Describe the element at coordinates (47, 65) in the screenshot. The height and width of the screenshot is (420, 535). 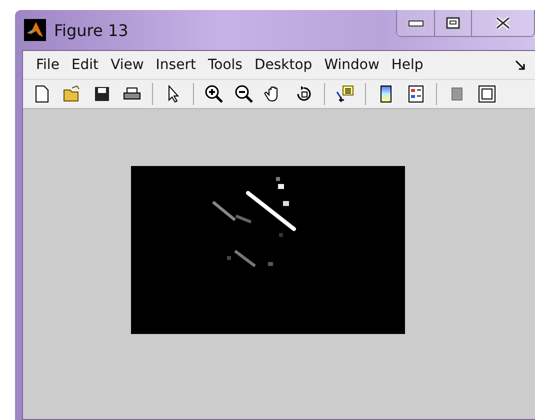
I see `menu-item: File` at that location.